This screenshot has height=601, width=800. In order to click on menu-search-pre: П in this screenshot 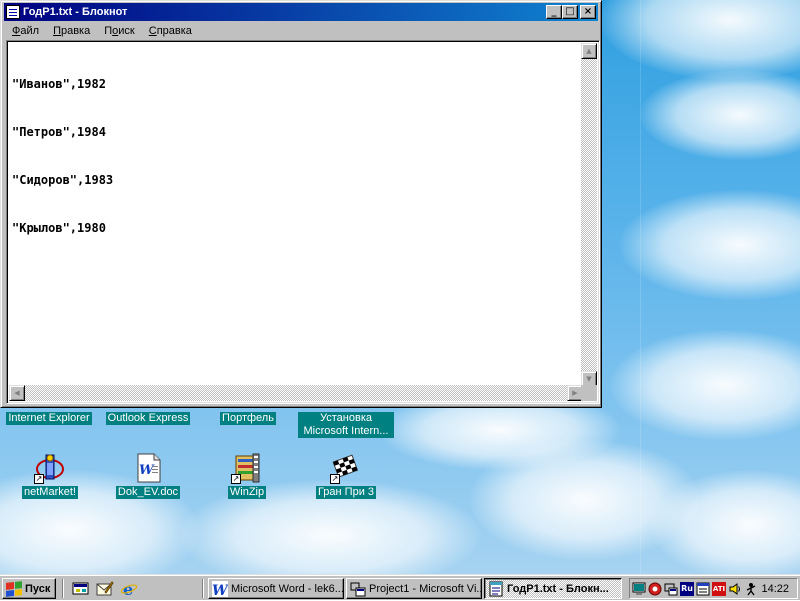, I will do `click(108, 31)`.